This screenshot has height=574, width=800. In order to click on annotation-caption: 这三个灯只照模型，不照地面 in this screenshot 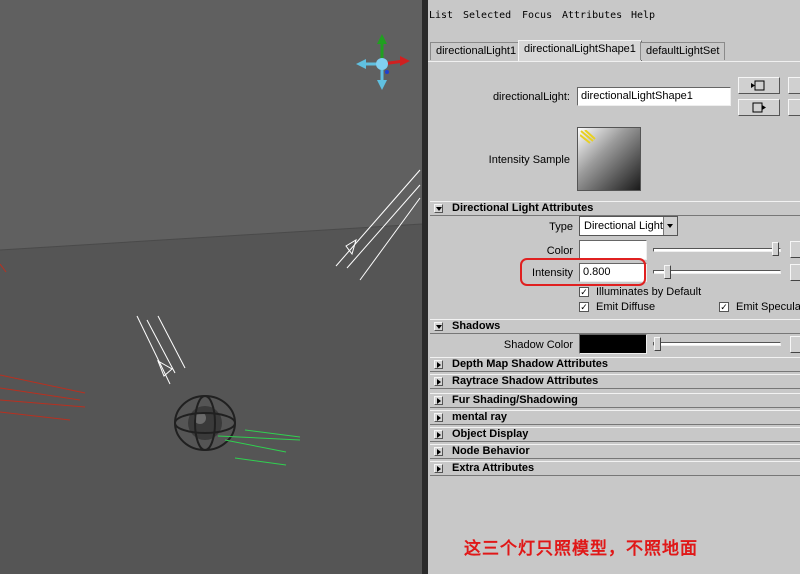, I will do `click(581, 549)`.